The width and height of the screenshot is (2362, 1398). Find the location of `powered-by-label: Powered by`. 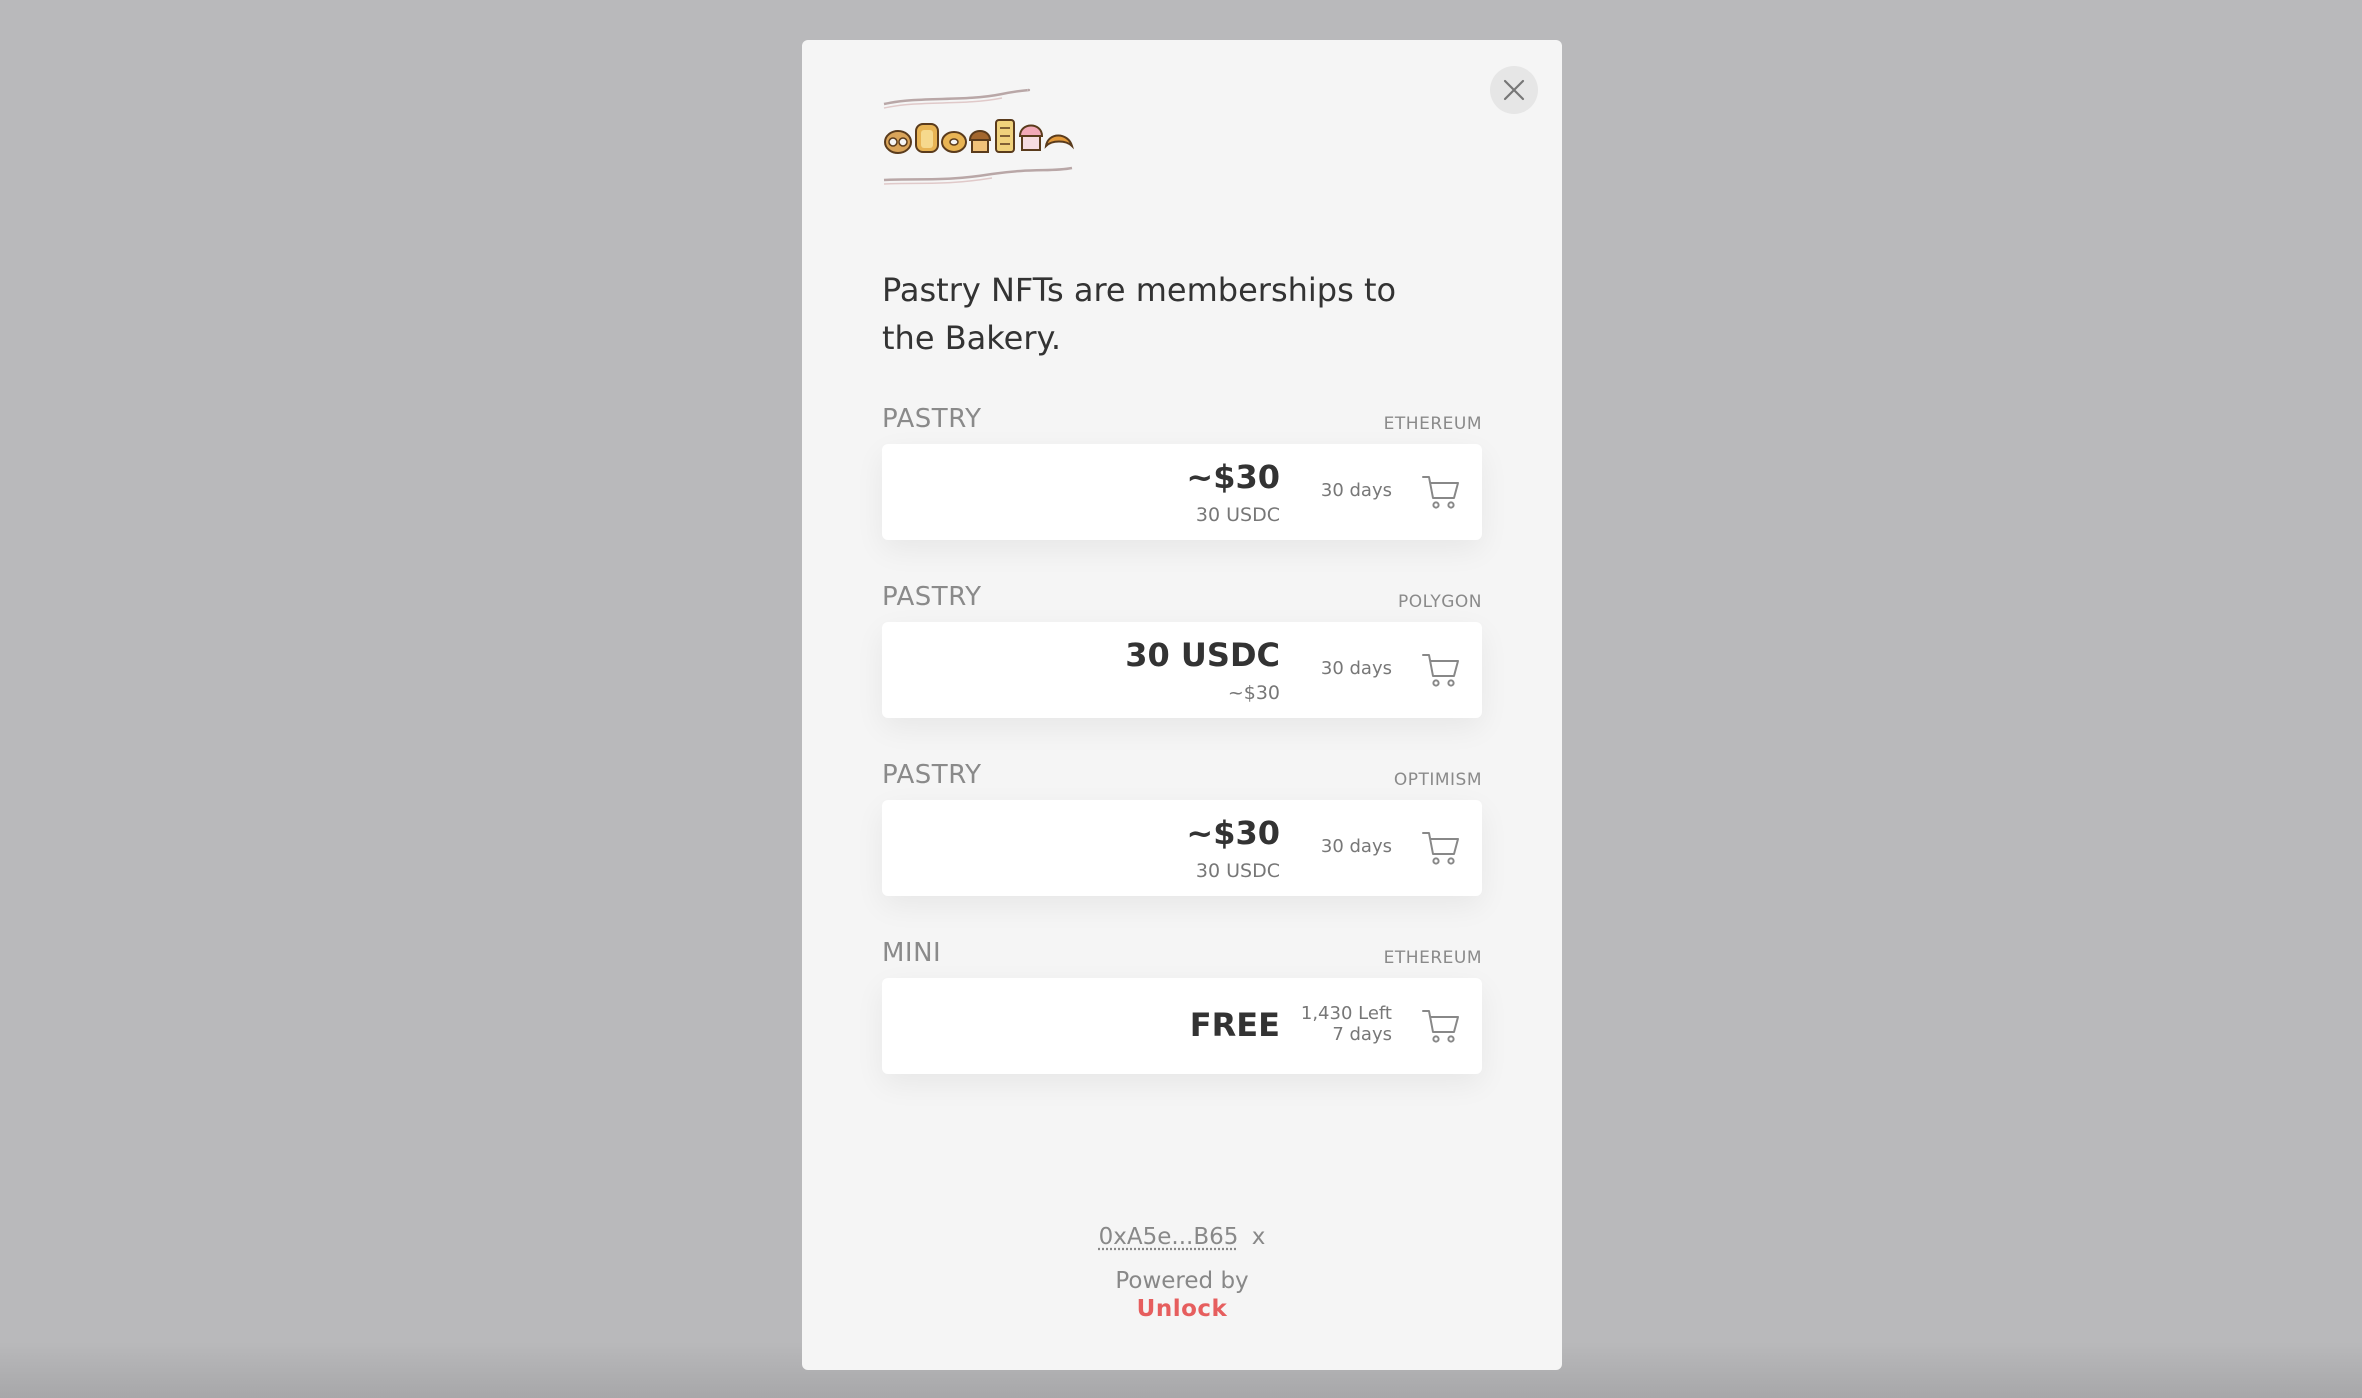

powered-by-label: Powered by is located at coordinates (1182, 1281).